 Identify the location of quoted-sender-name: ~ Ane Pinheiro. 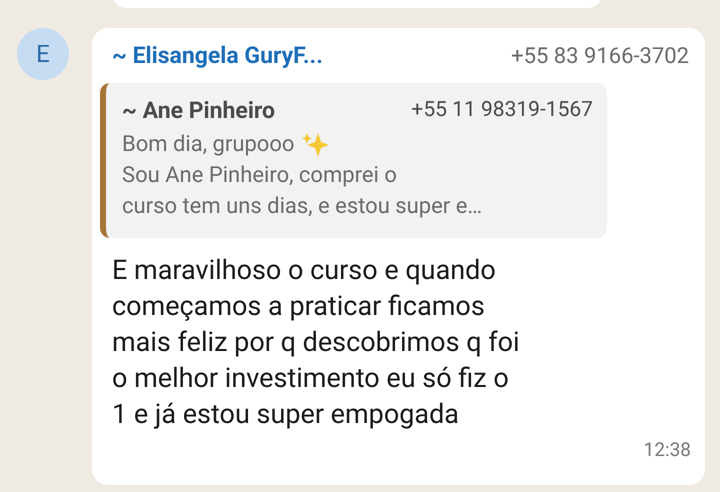
(198, 111).